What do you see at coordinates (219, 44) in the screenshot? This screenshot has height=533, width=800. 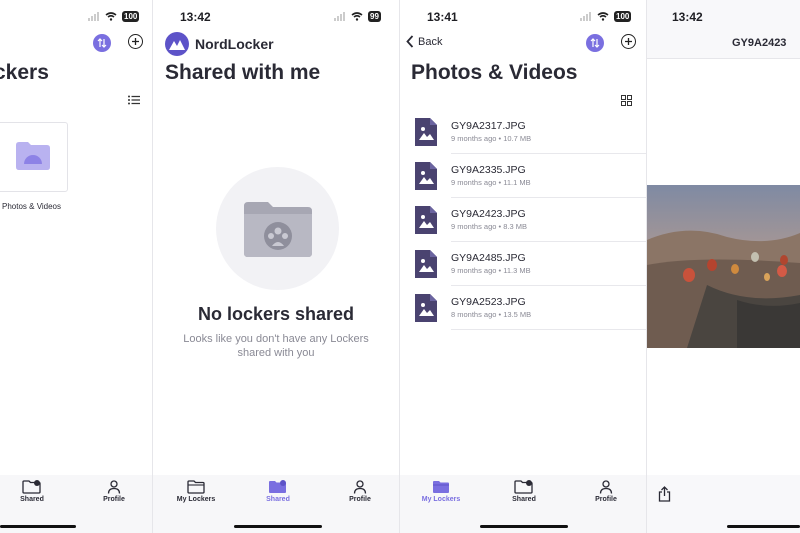 I see `brand-header: NordLocker` at bounding box center [219, 44].